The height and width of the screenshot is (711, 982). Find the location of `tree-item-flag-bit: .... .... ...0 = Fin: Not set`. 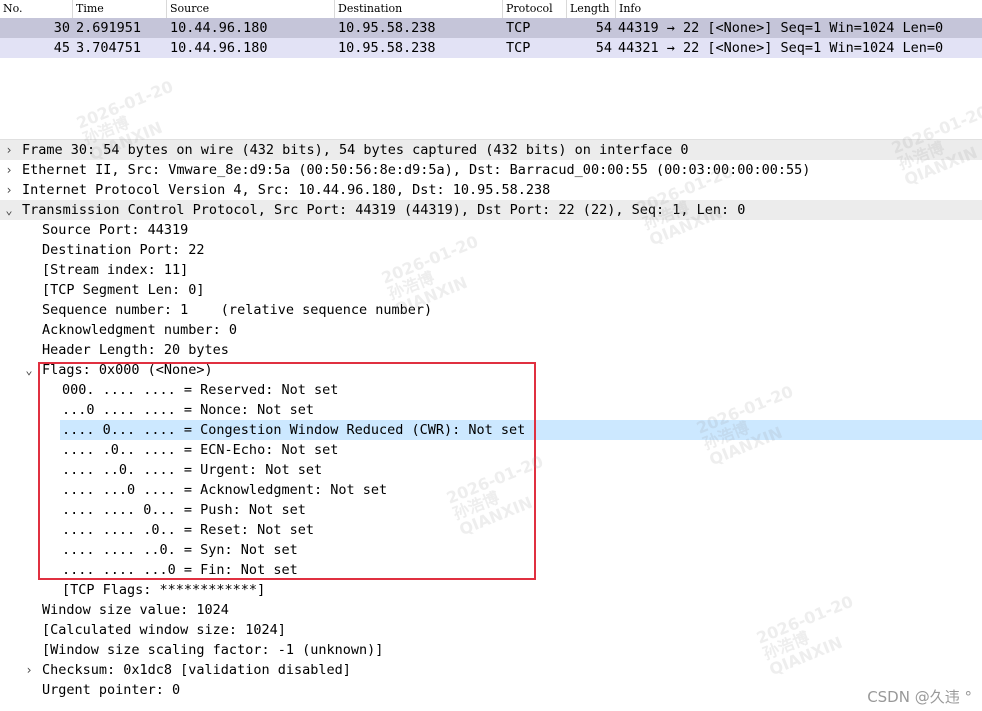

tree-item-flag-bit: .... .... ...0 = Fin: Not set is located at coordinates (491, 570).